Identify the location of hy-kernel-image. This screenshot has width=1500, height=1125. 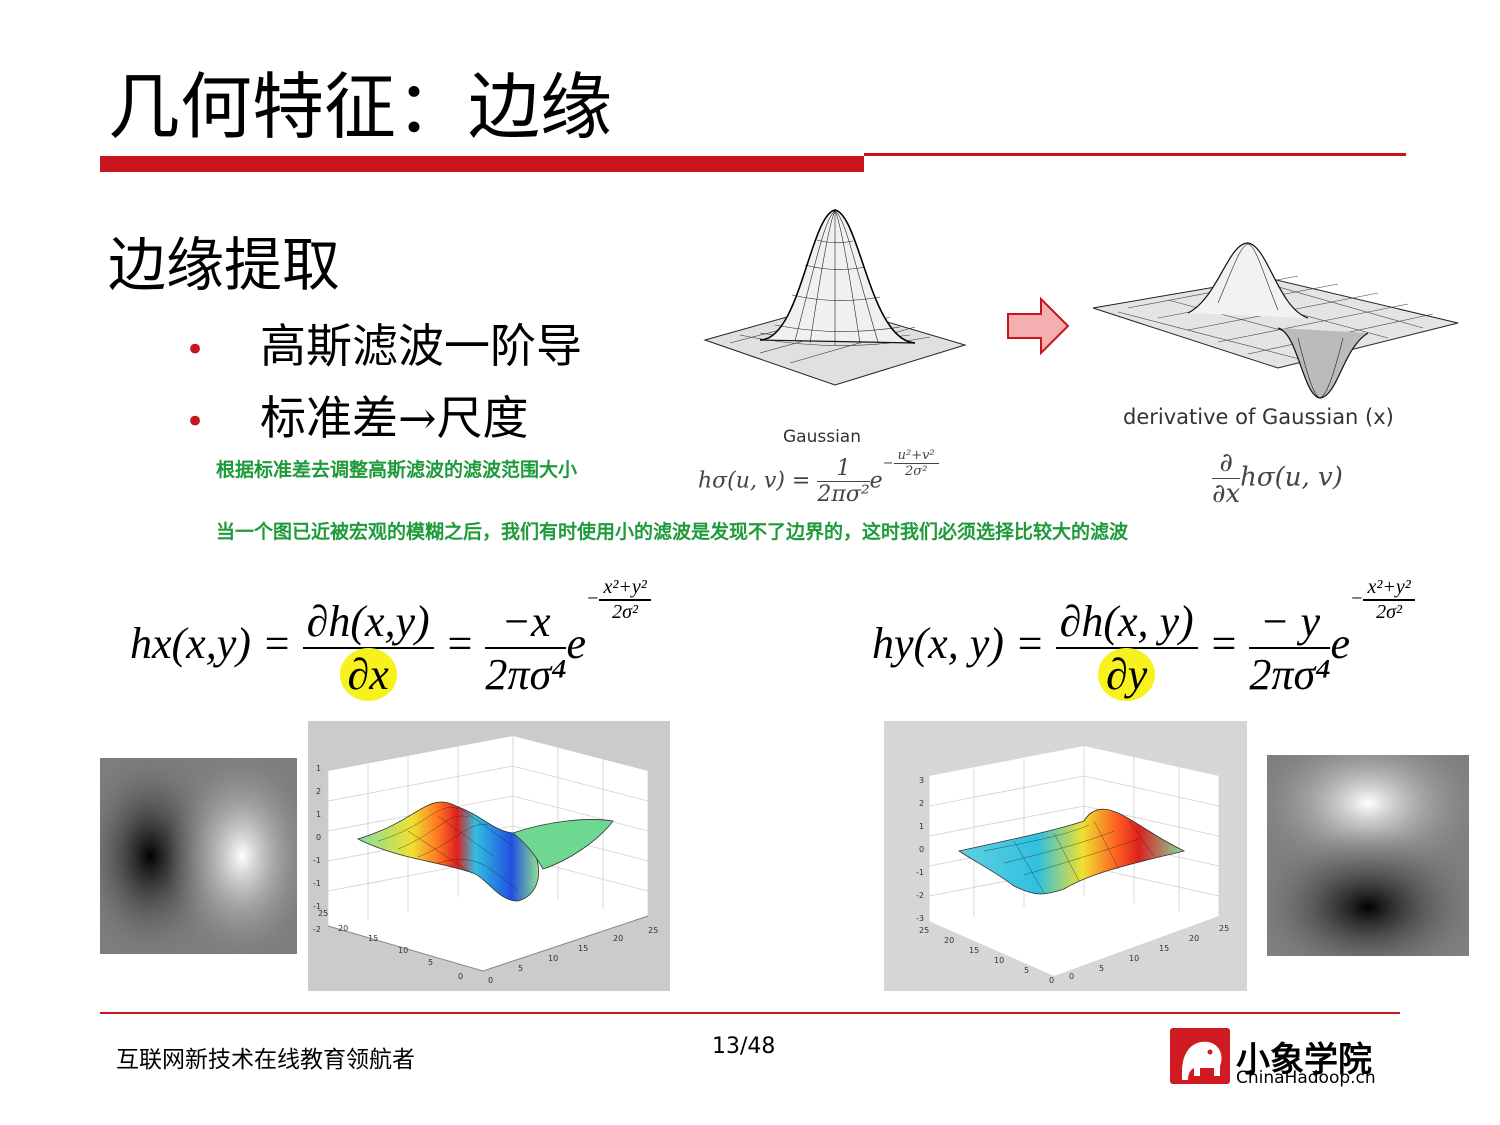
(1368, 855).